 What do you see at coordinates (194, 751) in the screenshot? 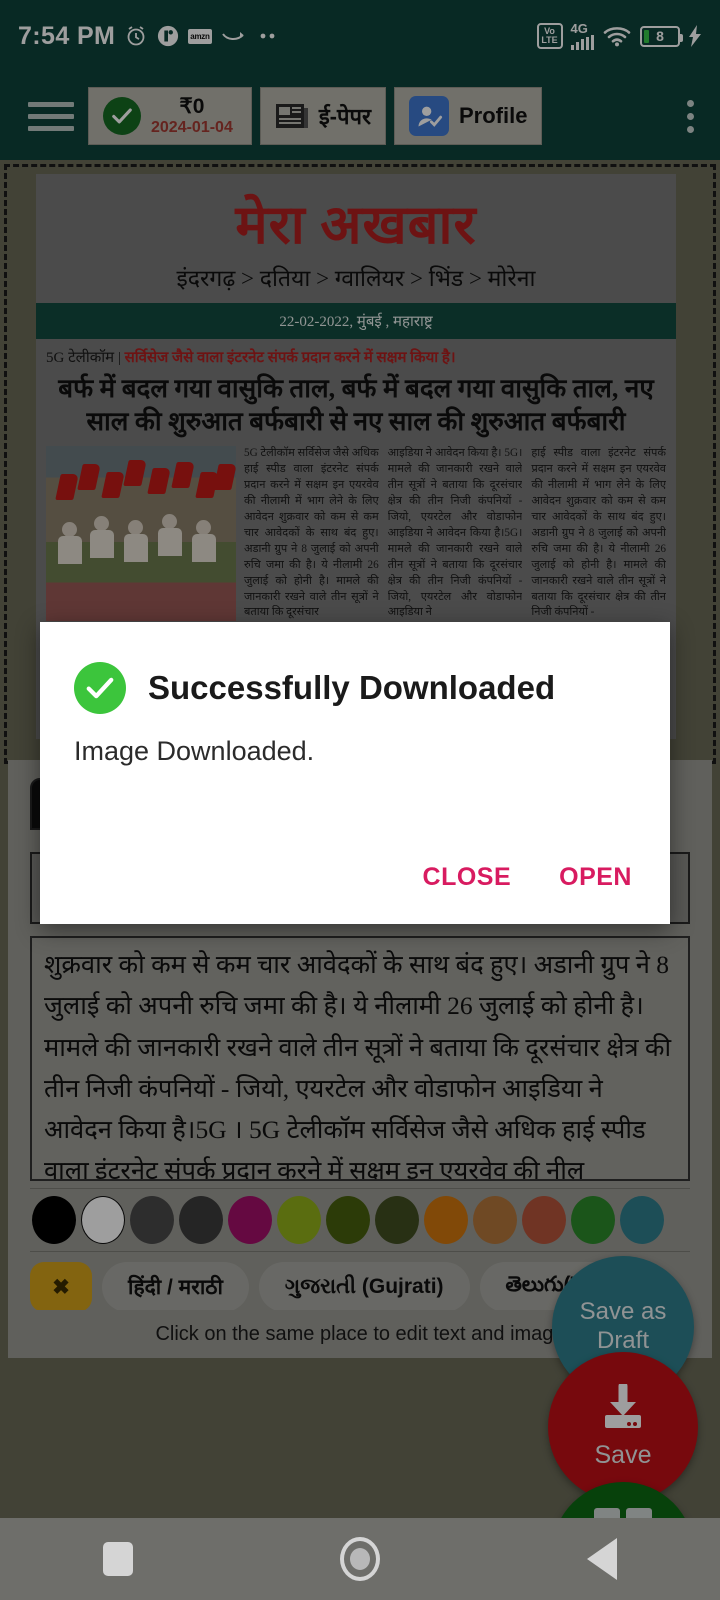
I see `dialog-message: Image Downloaded.` at bounding box center [194, 751].